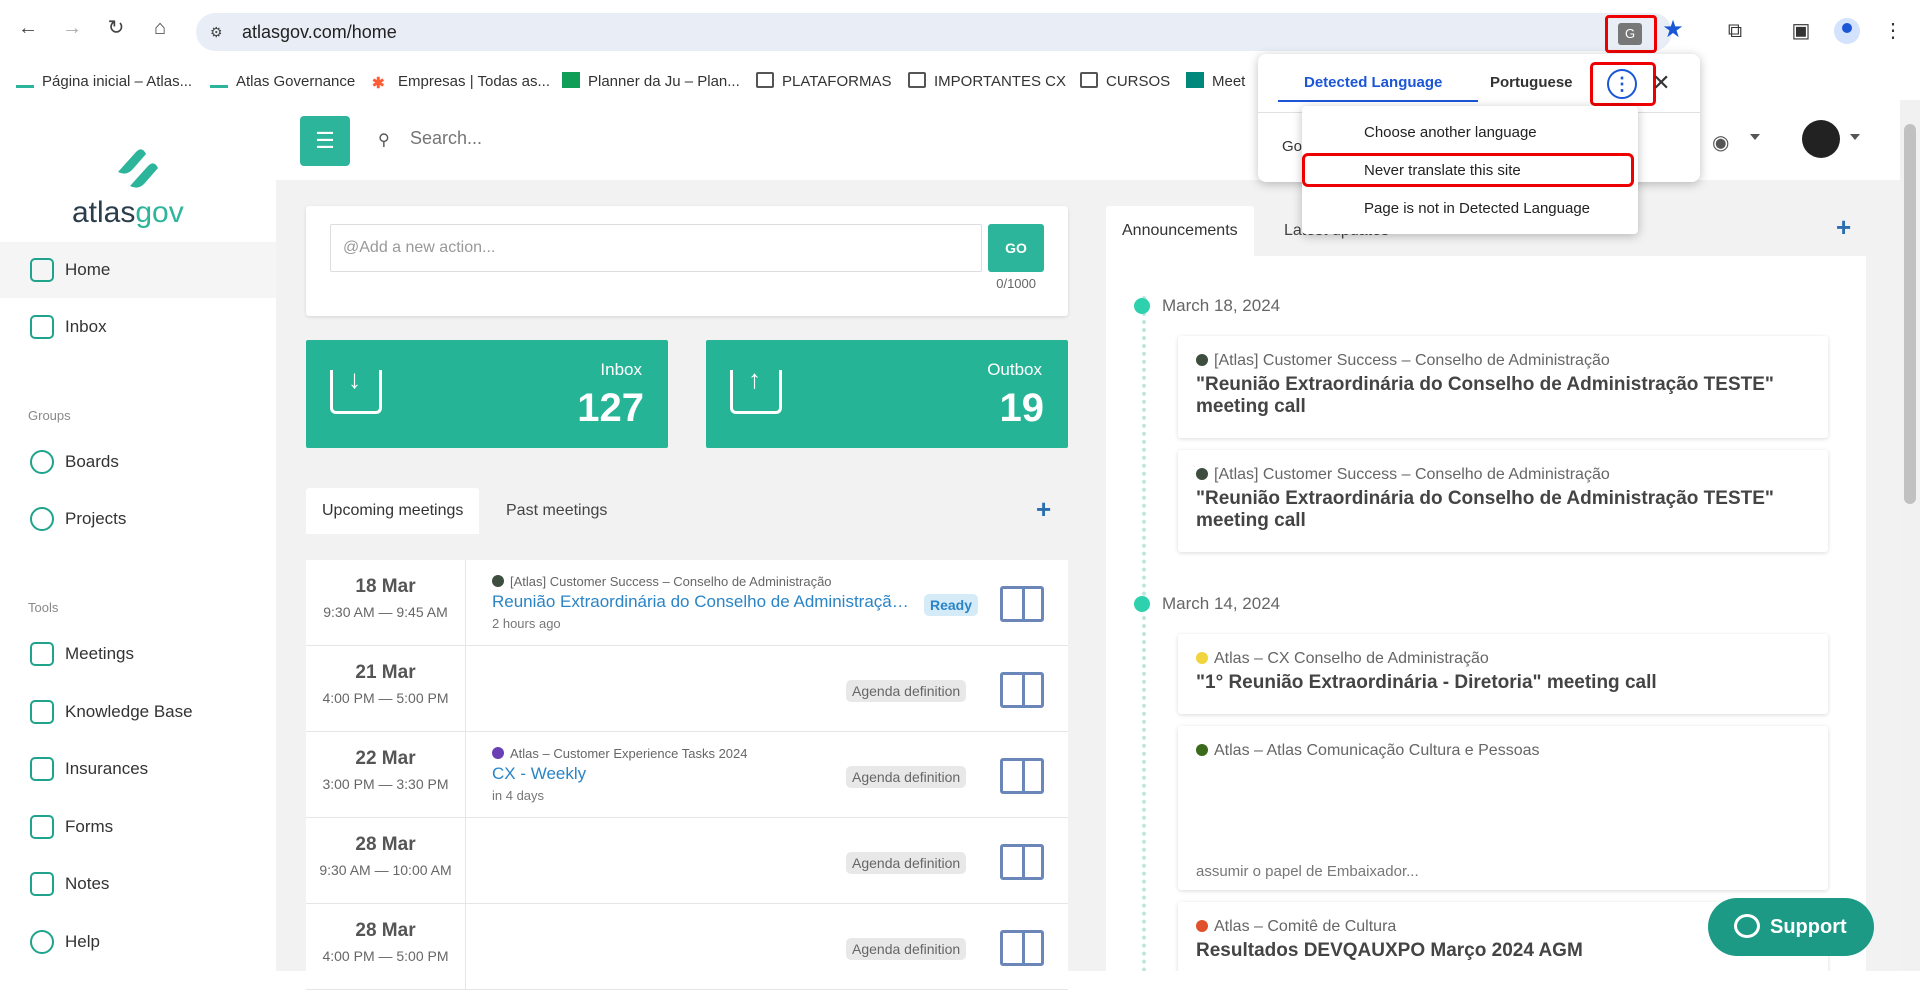 This screenshot has height=997, width=1920. I want to click on chat-bubble-icon, so click(1747, 926).